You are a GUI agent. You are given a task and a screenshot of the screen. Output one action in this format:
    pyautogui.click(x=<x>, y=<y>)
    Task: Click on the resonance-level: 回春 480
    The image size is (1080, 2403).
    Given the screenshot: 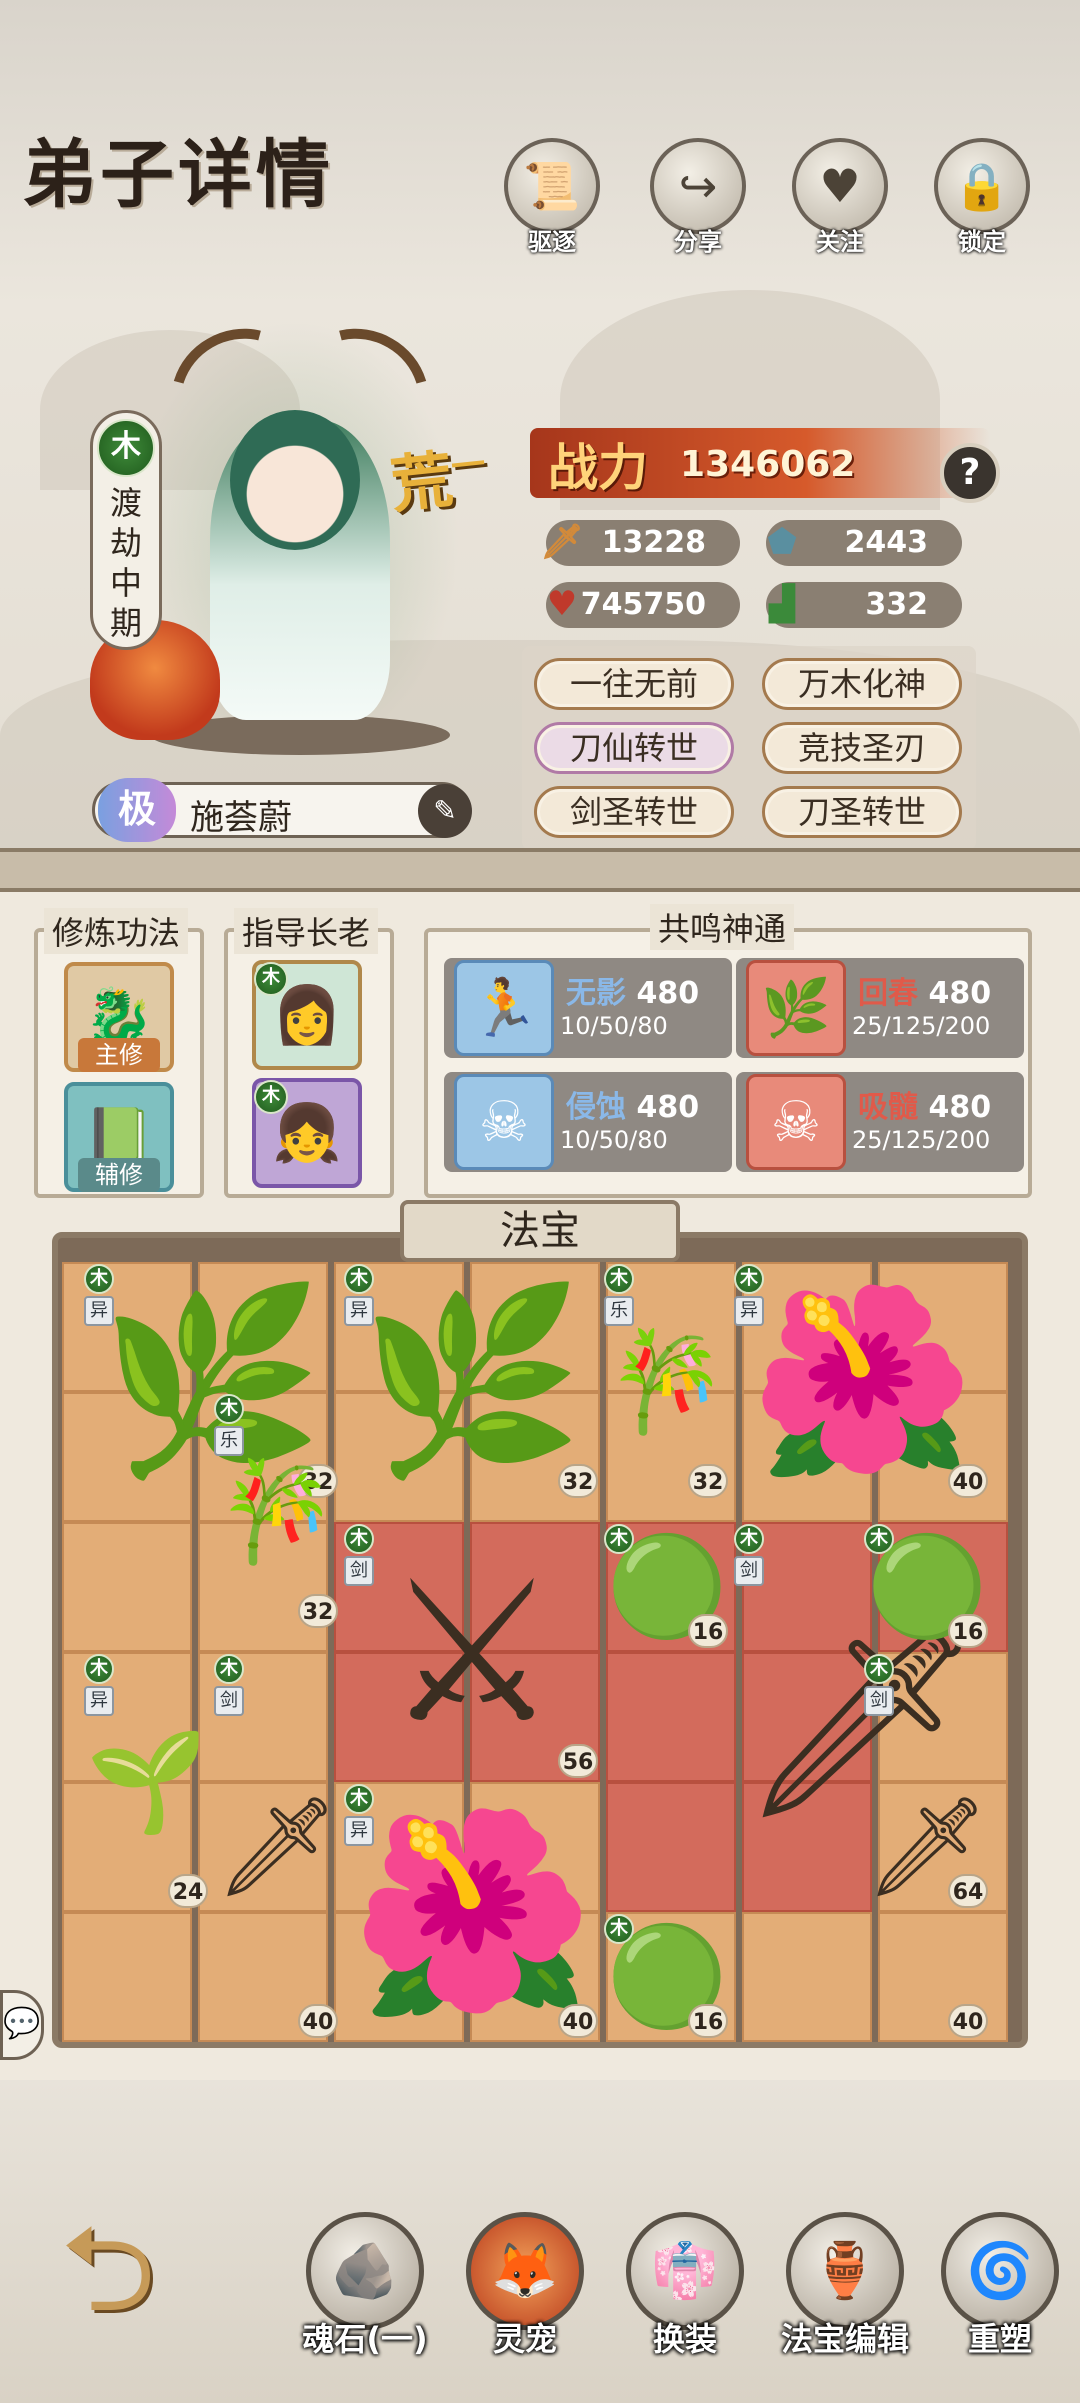 What is the action you would take?
    pyautogui.click(x=925, y=993)
    